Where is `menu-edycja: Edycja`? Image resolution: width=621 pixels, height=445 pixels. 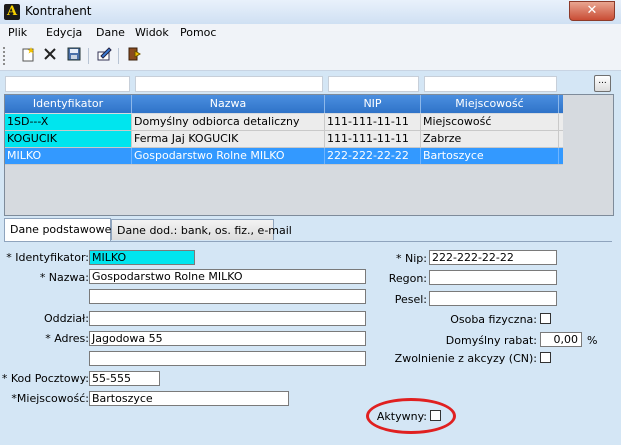 menu-edycja: Edycja is located at coordinates (64, 32).